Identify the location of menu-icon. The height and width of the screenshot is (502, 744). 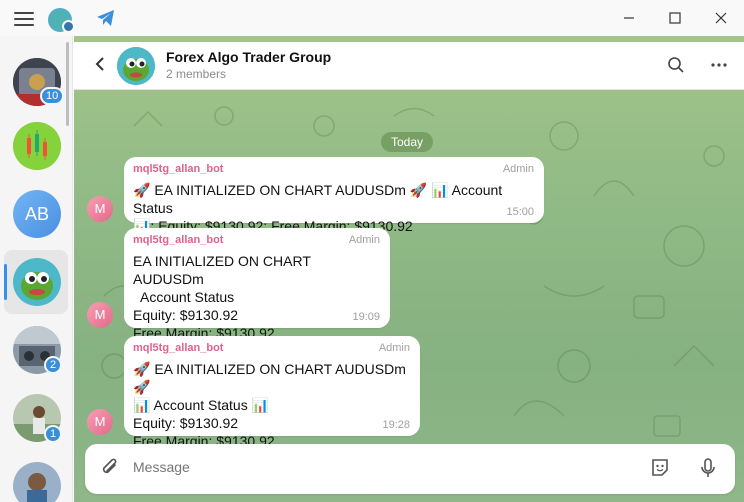
(24, 19).